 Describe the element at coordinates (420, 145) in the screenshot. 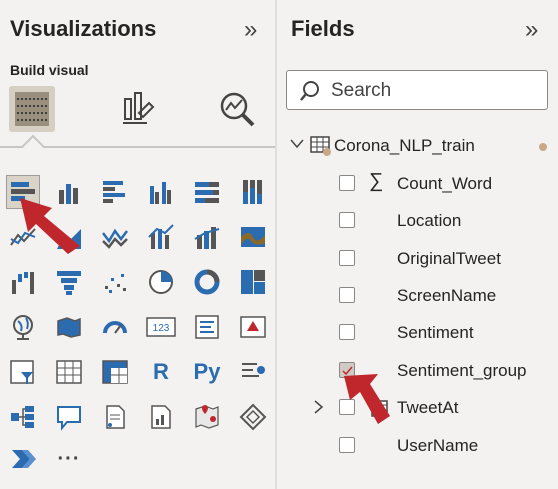

I see `table-node-corona-nlp-train: Corona_NLP_train` at that location.